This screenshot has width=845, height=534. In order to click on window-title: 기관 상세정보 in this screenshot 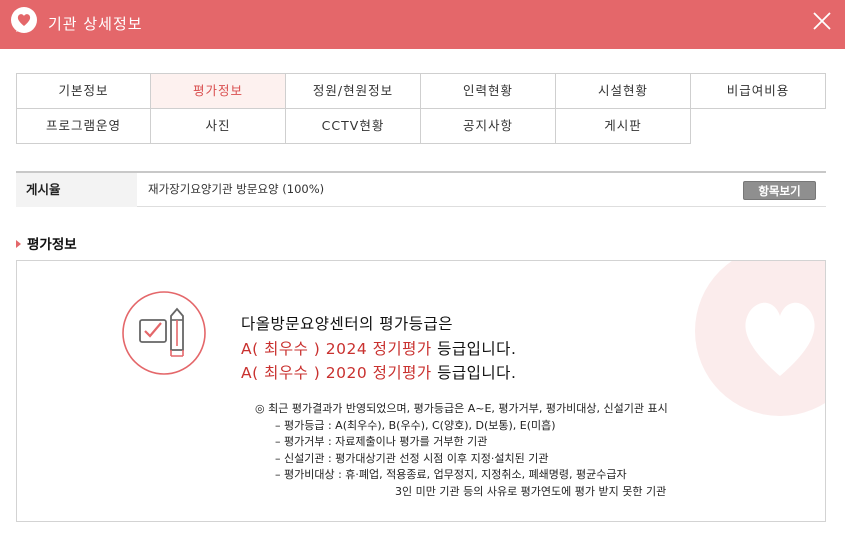, I will do `click(95, 24)`.